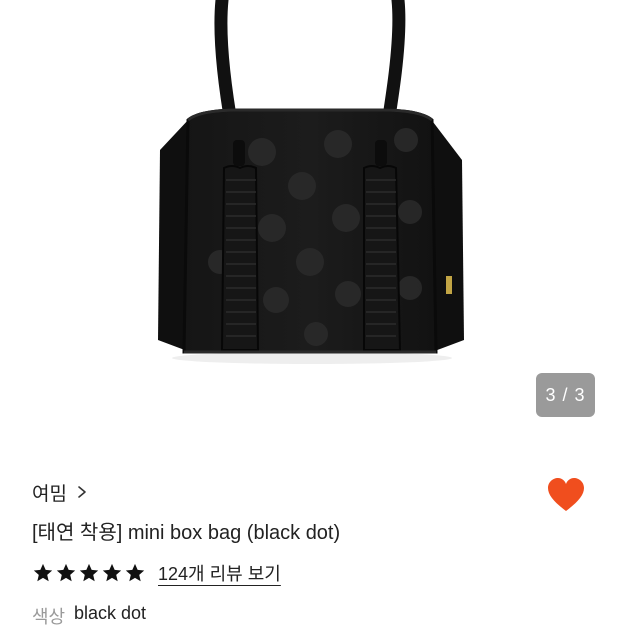  I want to click on option-label: 색상, so click(49, 617).